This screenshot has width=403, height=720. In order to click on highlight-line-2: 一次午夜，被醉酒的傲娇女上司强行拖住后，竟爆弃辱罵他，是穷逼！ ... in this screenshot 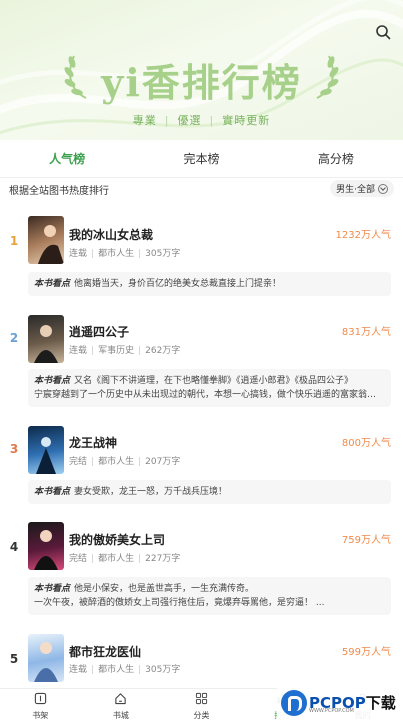, I will do `click(179, 603)`.